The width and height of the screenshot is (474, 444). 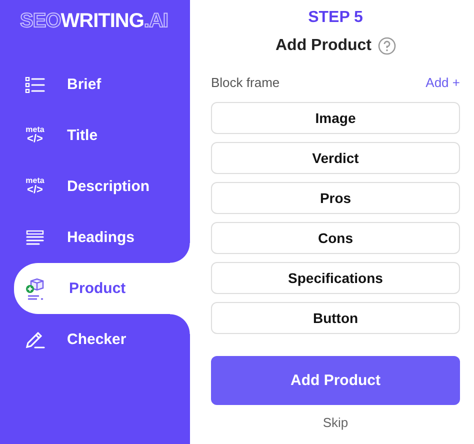 I want to click on skip-link: Skip, so click(x=335, y=422).